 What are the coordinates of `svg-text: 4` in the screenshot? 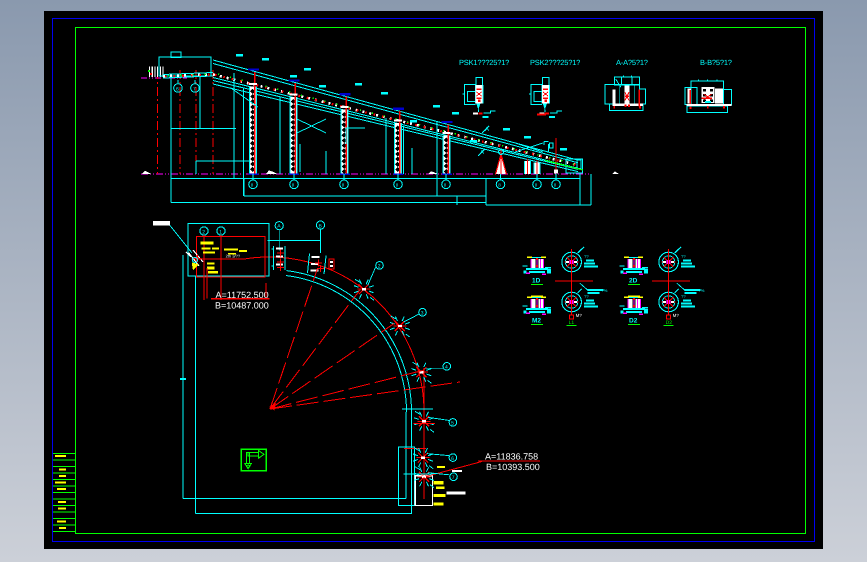 It's located at (446, 368).